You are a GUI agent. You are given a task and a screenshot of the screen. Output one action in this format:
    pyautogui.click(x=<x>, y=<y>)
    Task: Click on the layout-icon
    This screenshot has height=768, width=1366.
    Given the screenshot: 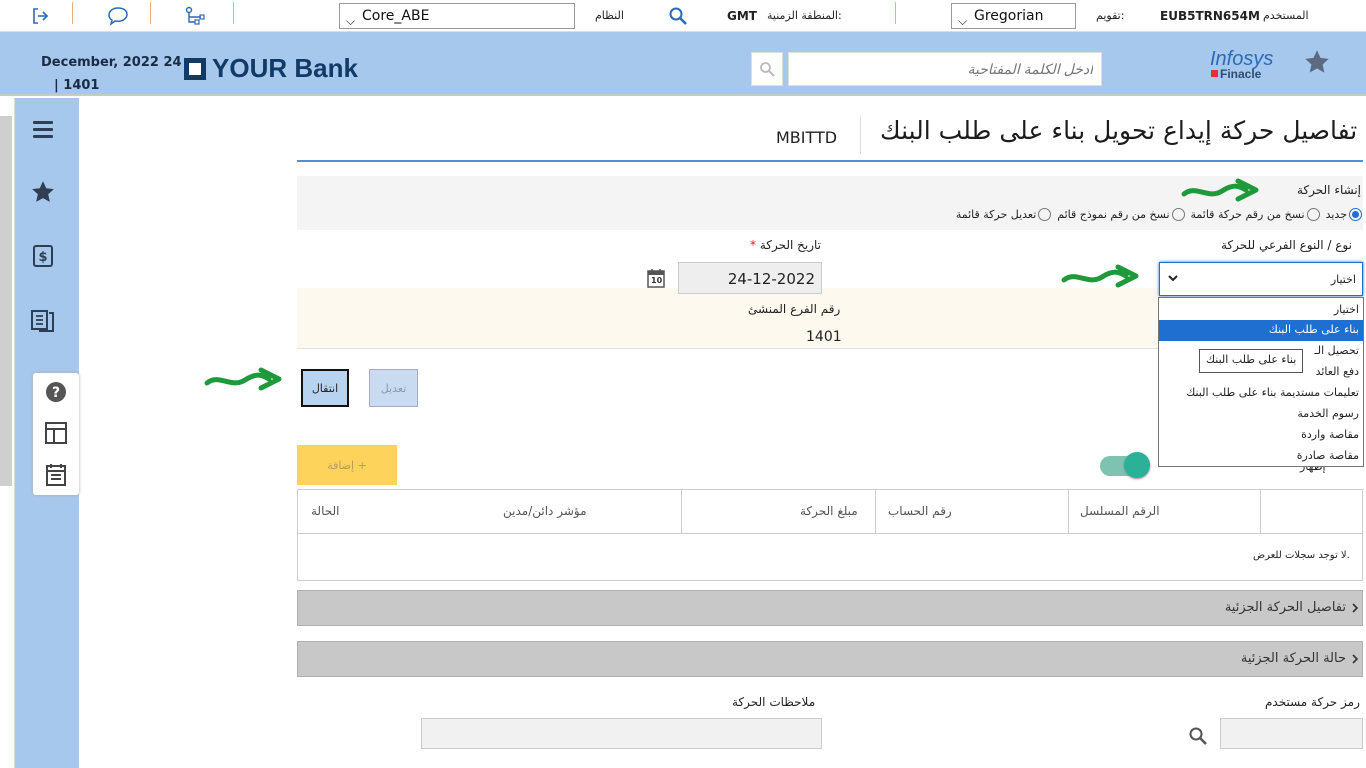 What is the action you would take?
    pyautogui.click(x=56, y=434)
    